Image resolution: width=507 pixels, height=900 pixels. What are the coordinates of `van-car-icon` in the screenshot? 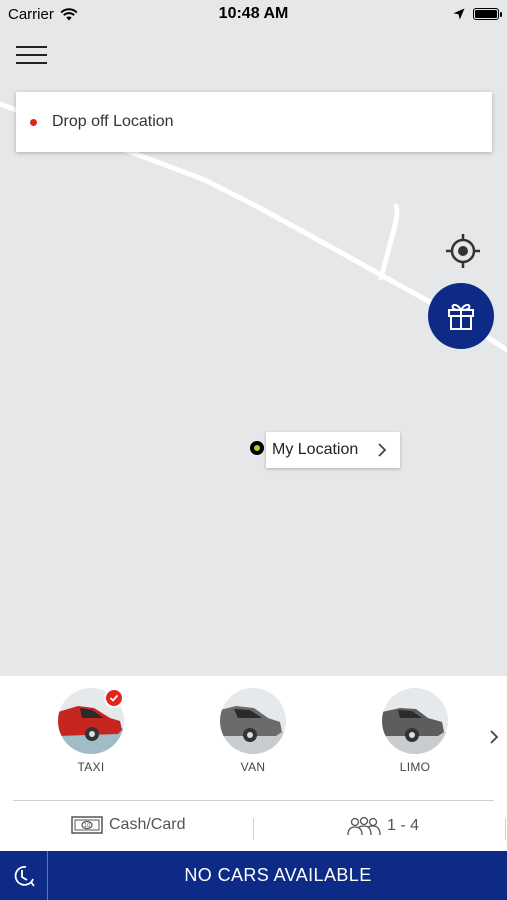 It's located at (253, 730).